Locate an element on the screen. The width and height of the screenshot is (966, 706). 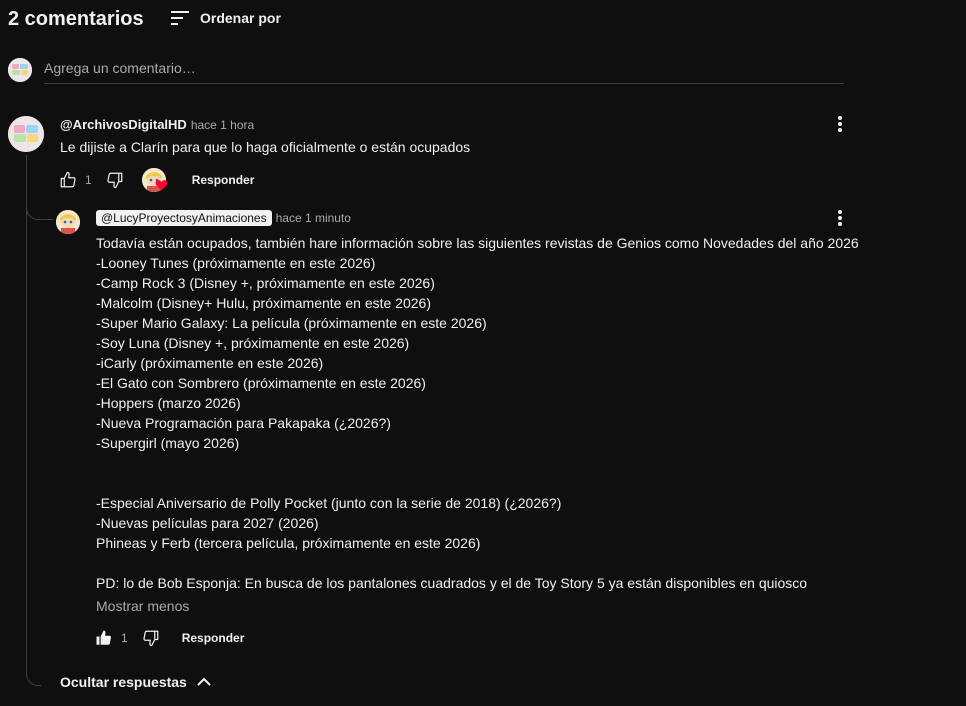
comment-like-count: 1 is located at coordinates (88, 180).